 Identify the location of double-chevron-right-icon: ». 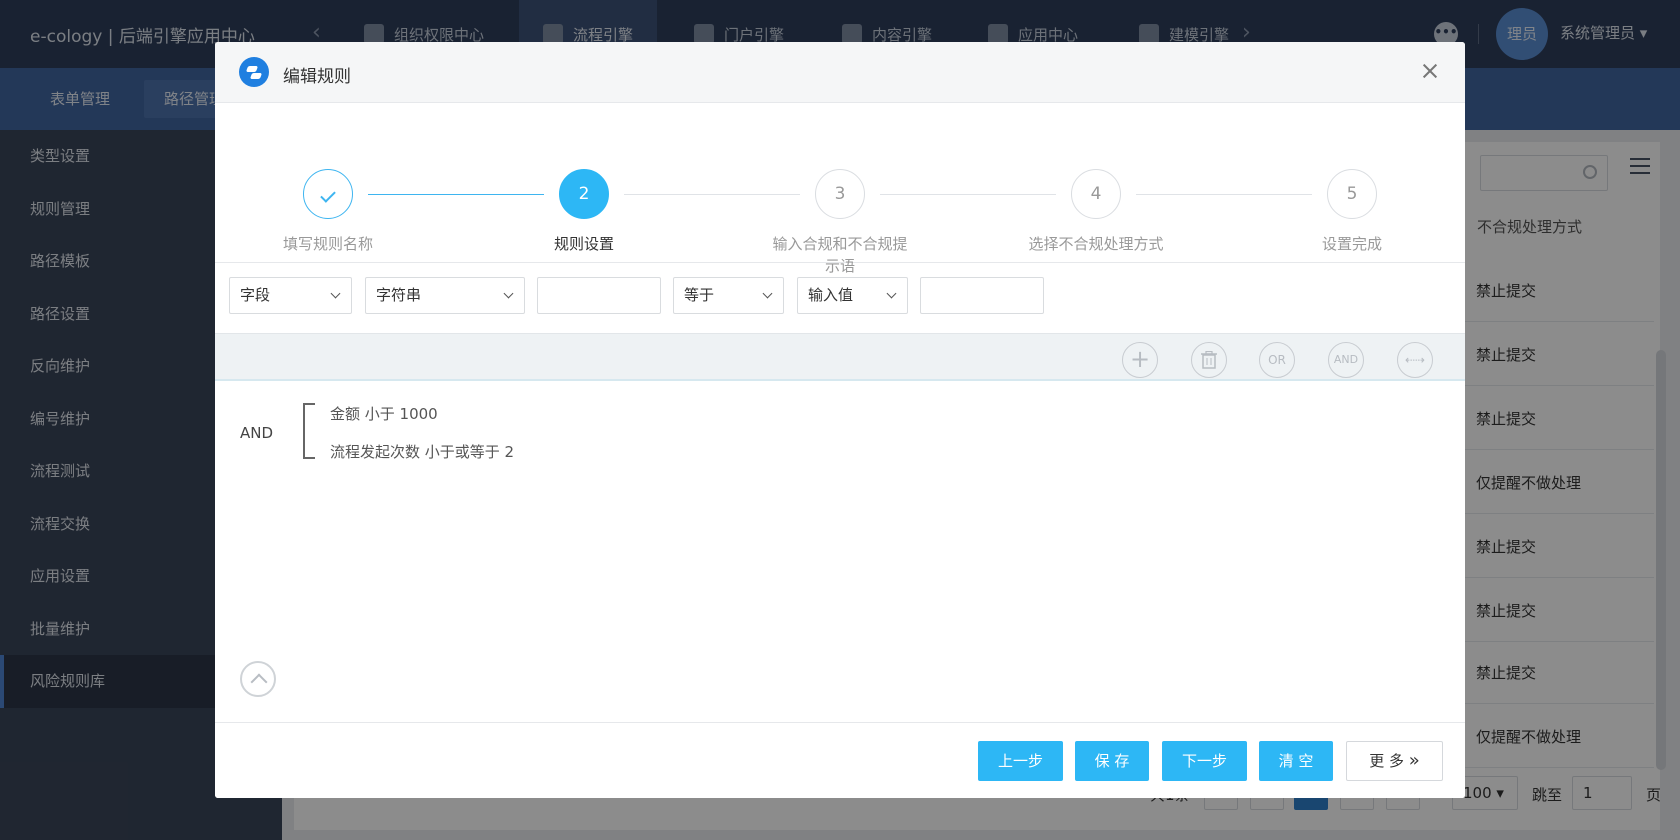
(1414, 760).